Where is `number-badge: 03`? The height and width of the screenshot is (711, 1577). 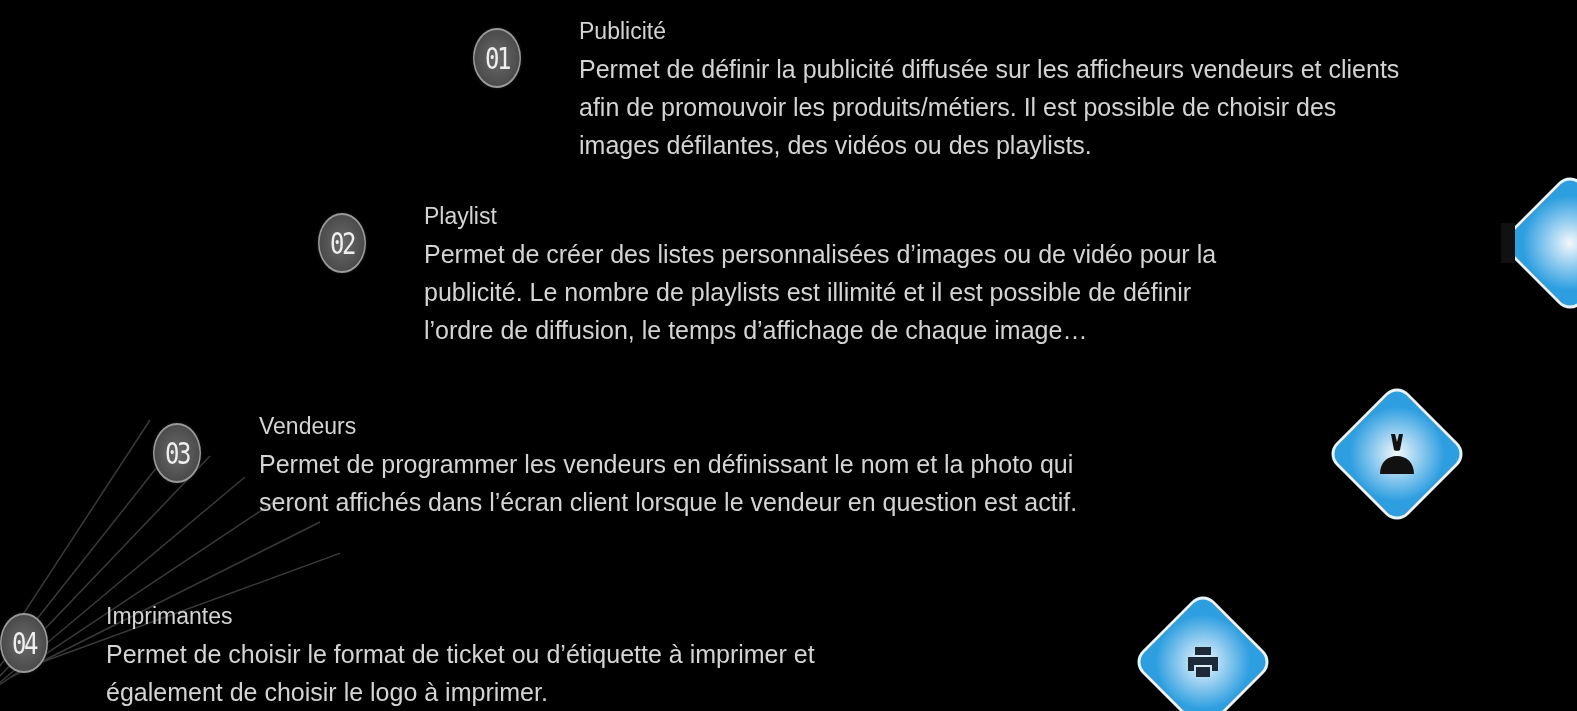 number-badge: 03 is located at coordinates (177, 453).